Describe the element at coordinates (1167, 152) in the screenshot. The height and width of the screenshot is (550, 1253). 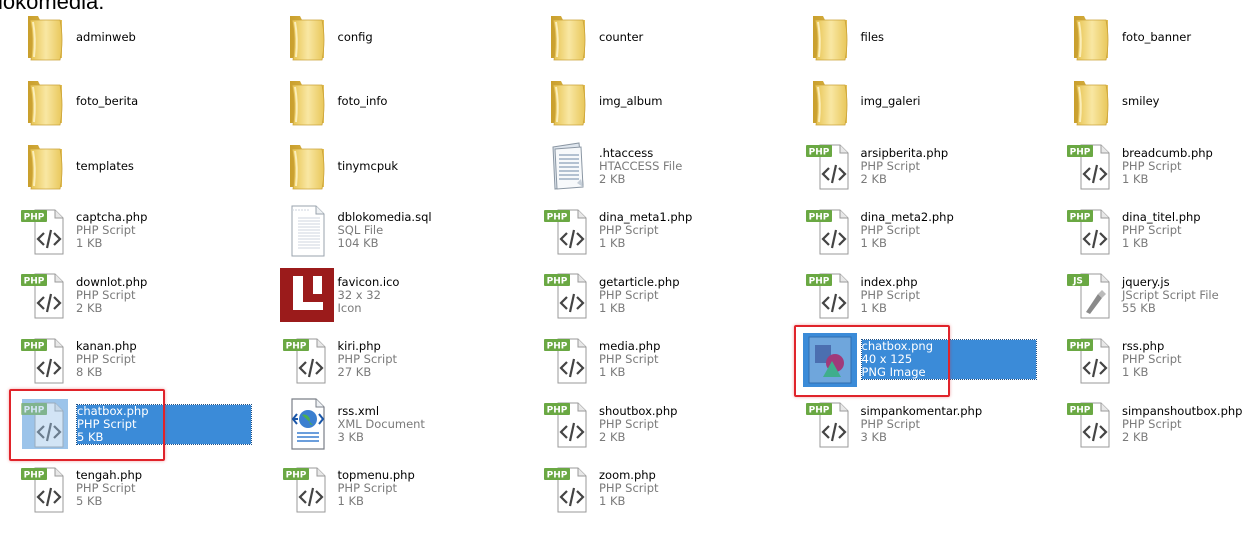
I see `file-name: breadcumb.php` at that location.